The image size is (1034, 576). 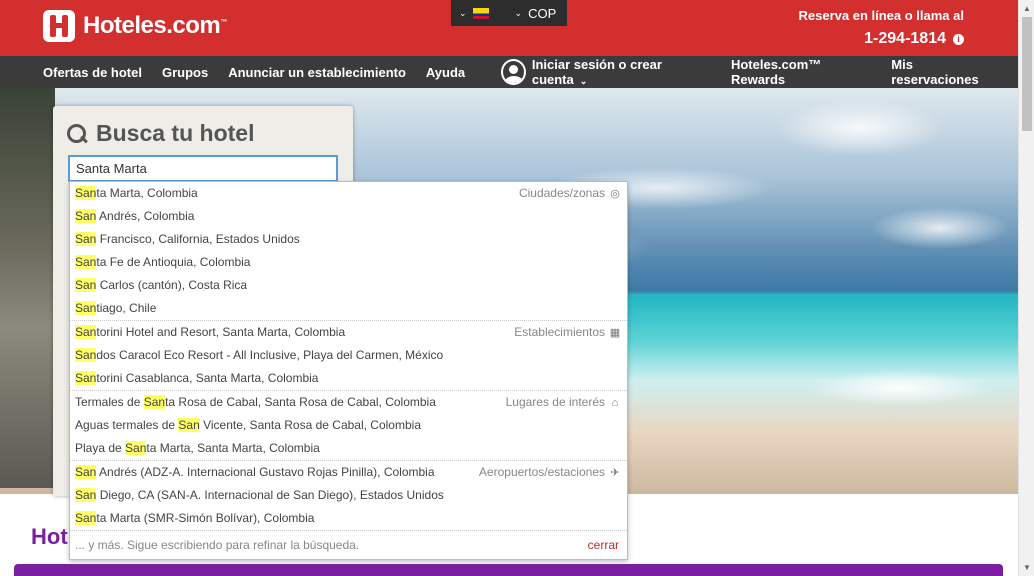 I want to click on page-scrollbar: ▲ ▼, so click(x=1026, y=288).